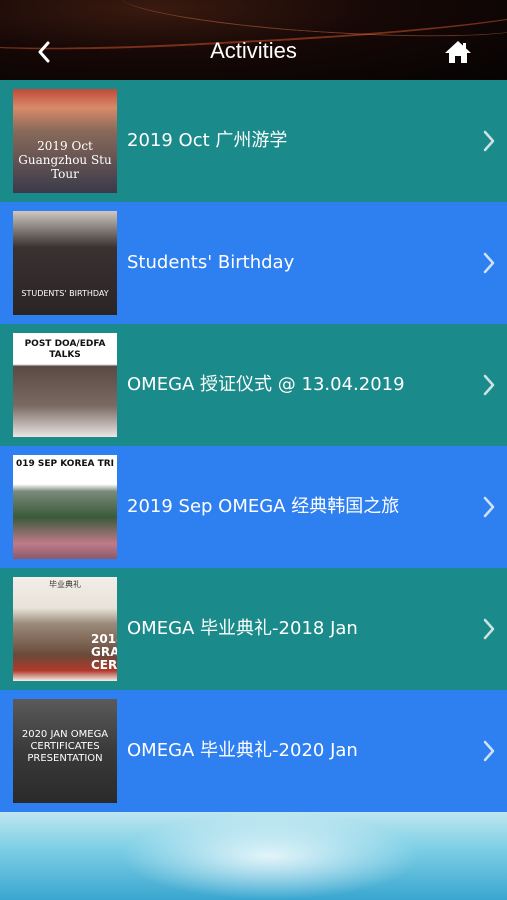 The width and height of the screenshot is (507, 900). Describe the element at coordinates (65, 293) in the screenshot. I see `thumb-caption: STUDENTS' BIRTHDAY` at that location.